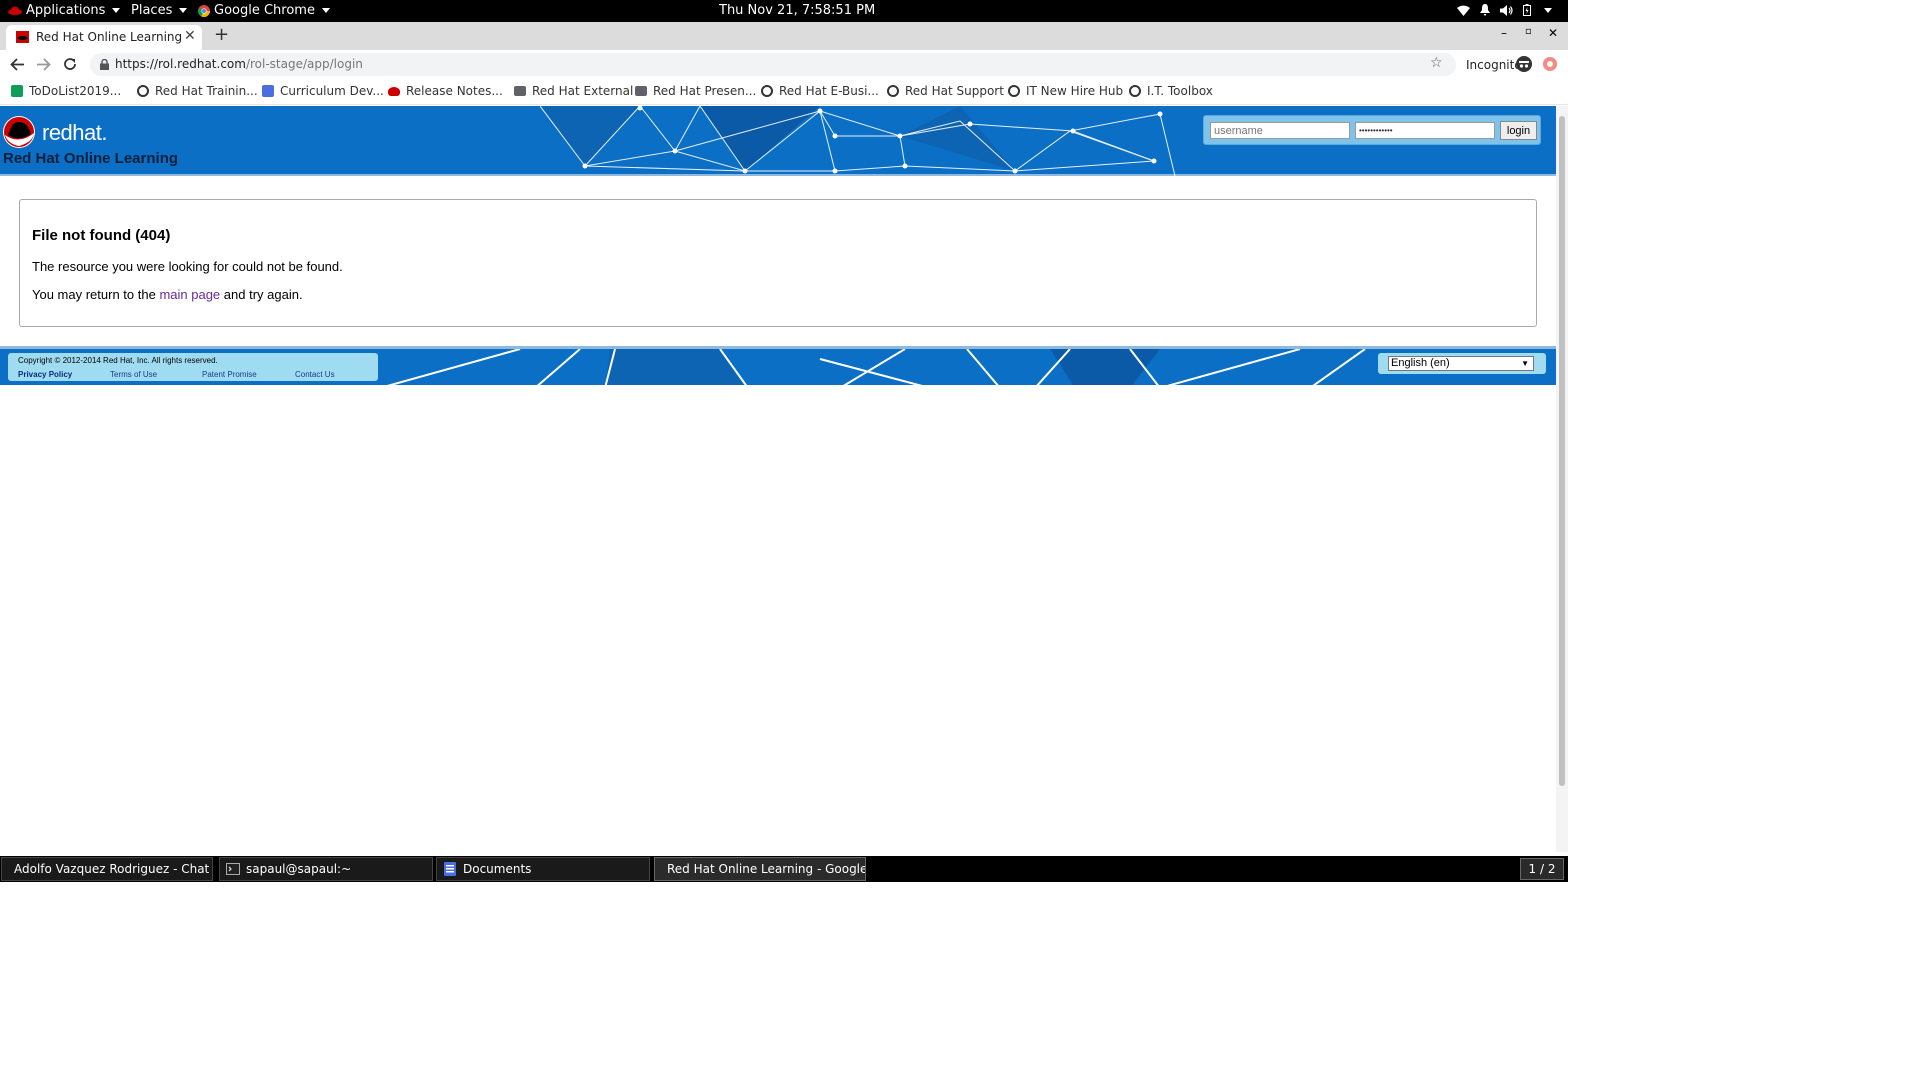 The width and height of the screenshot is (1920, 1080). I want to click on bookmark-item: I.T. Toolbox, so click(1171, 91).